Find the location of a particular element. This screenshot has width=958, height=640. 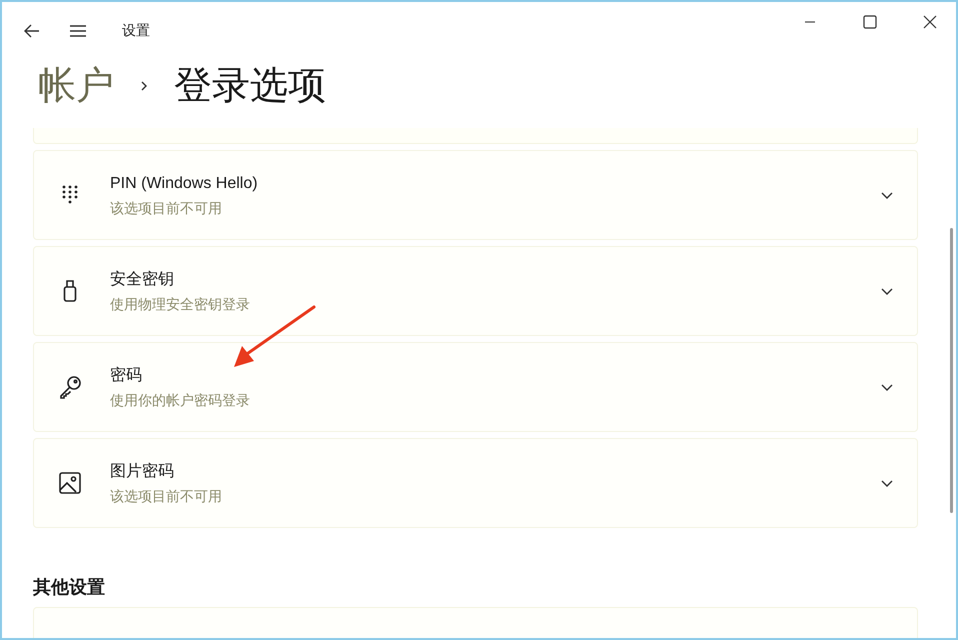

section-heading: 其他设置 is located at coordinates (69, 587).